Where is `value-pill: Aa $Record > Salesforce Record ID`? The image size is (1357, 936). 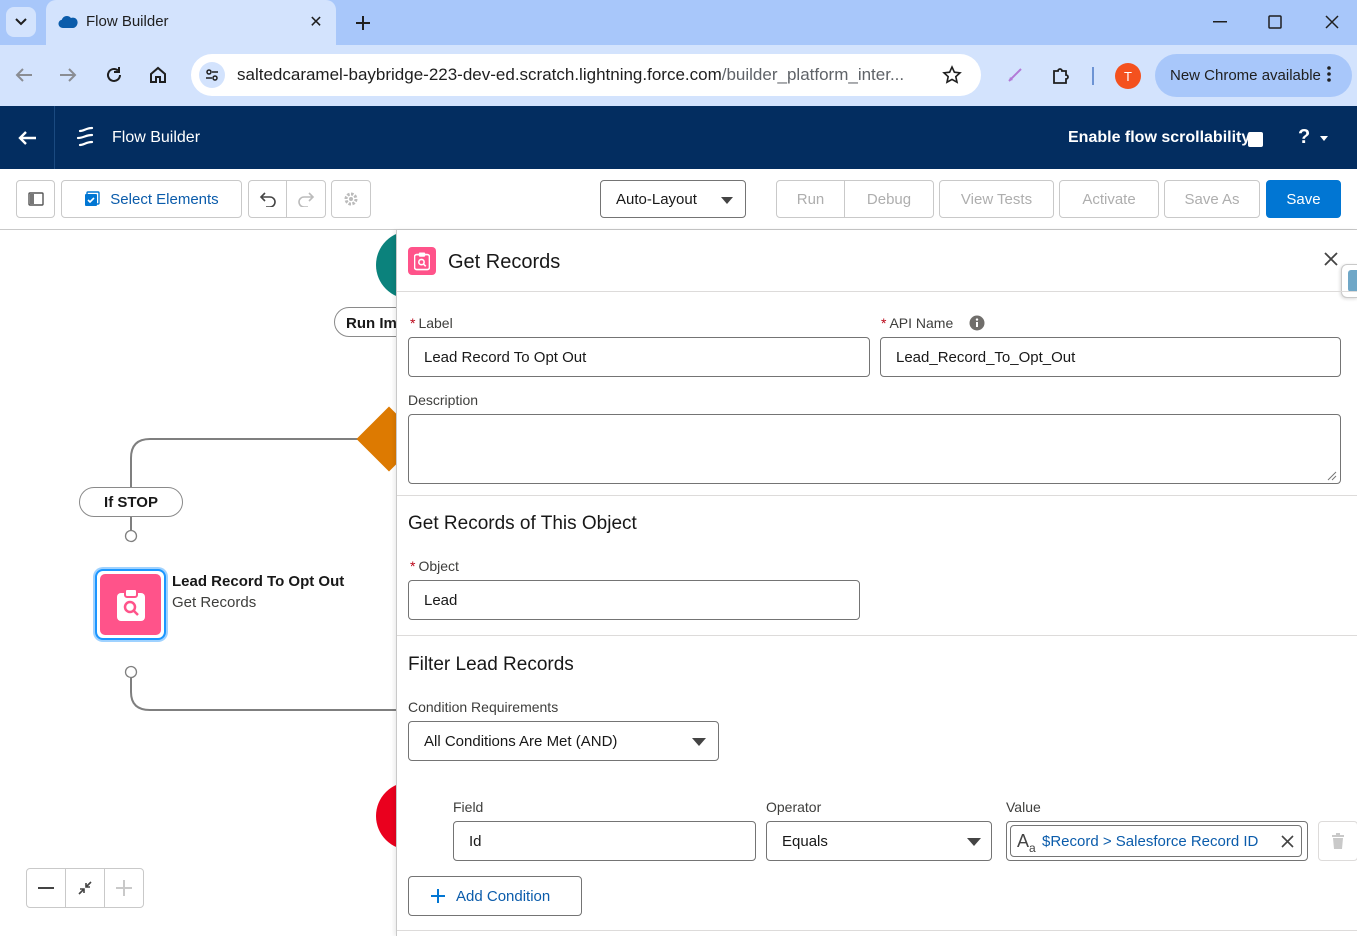 value-pill: Aa $Record > Salesforce Record ID is located at coordinates (1156, 841).